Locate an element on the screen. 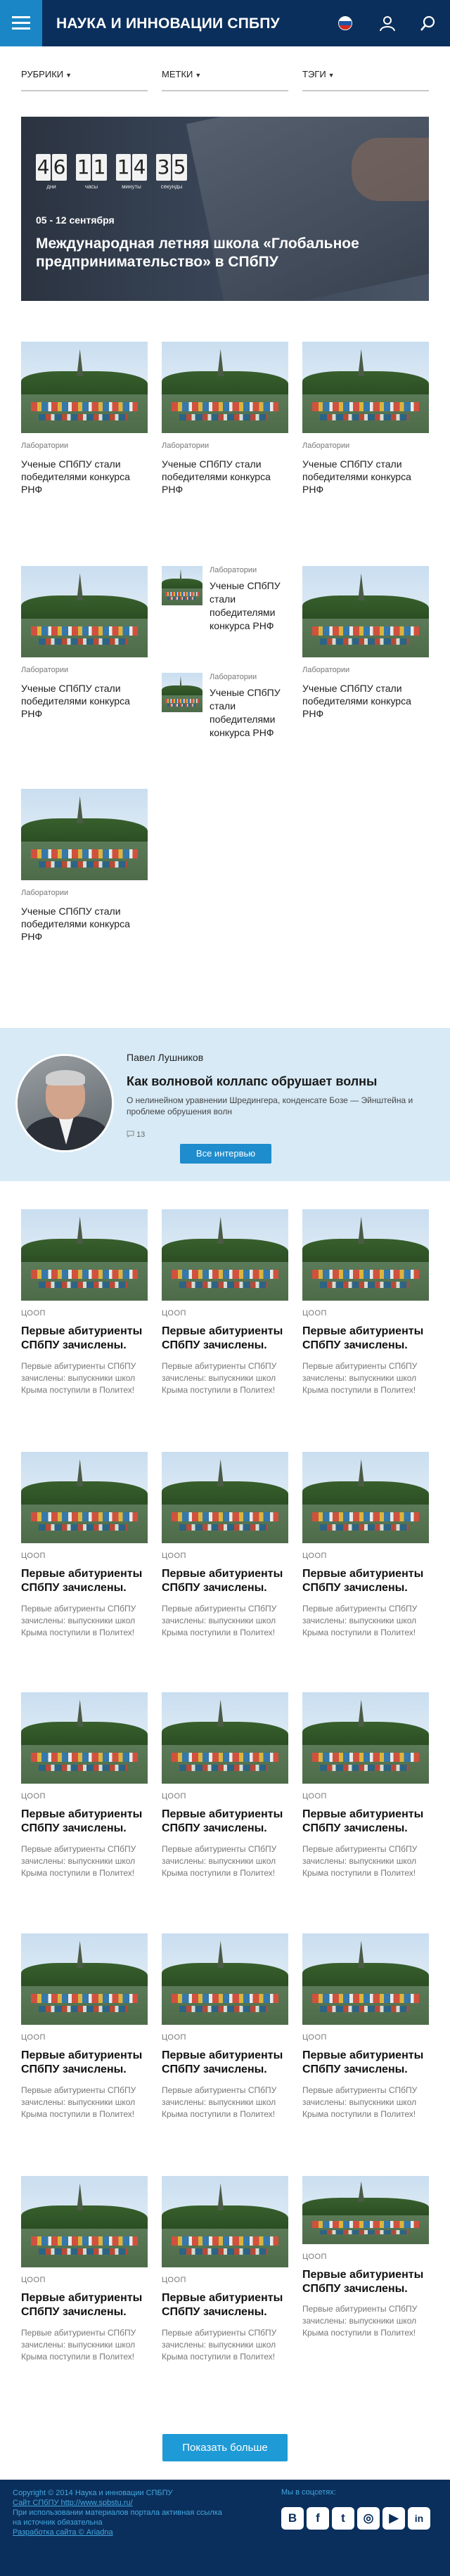 The image size is (450, 2576). footer-site-link: Сайт СПбПУ http://www.spbstu.ru/ is located at coordinates (117, 2503).